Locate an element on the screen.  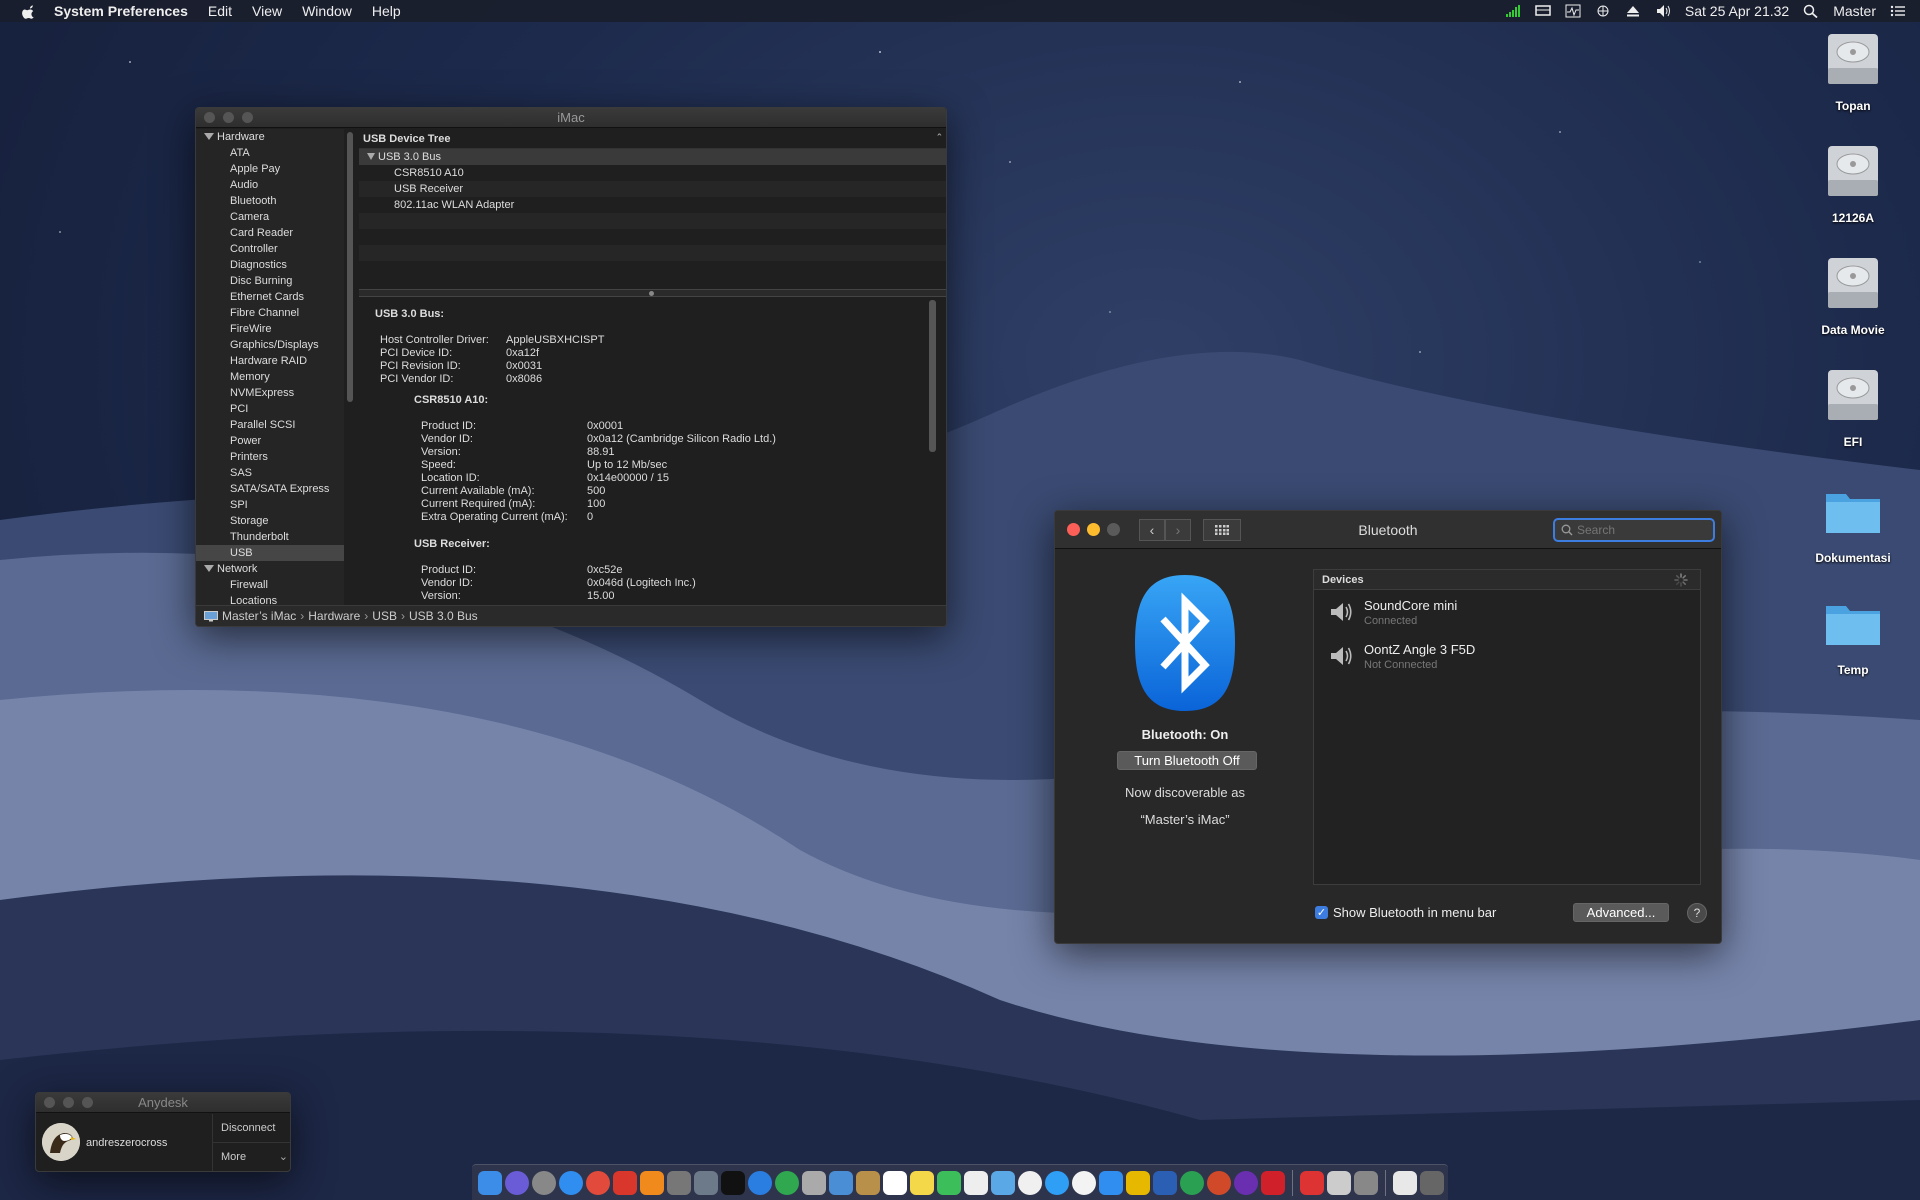
split-view-divider is located at coordinates (652, 293).